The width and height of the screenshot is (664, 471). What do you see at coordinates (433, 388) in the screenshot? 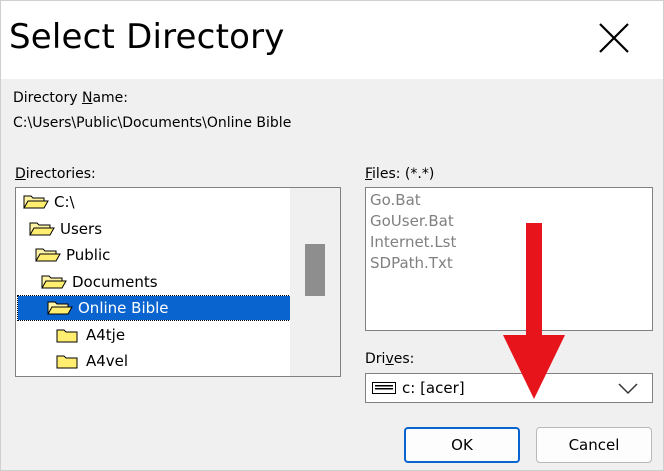
I see `drive-selected-value: c: [acer]` at bounding box center [433, 388].